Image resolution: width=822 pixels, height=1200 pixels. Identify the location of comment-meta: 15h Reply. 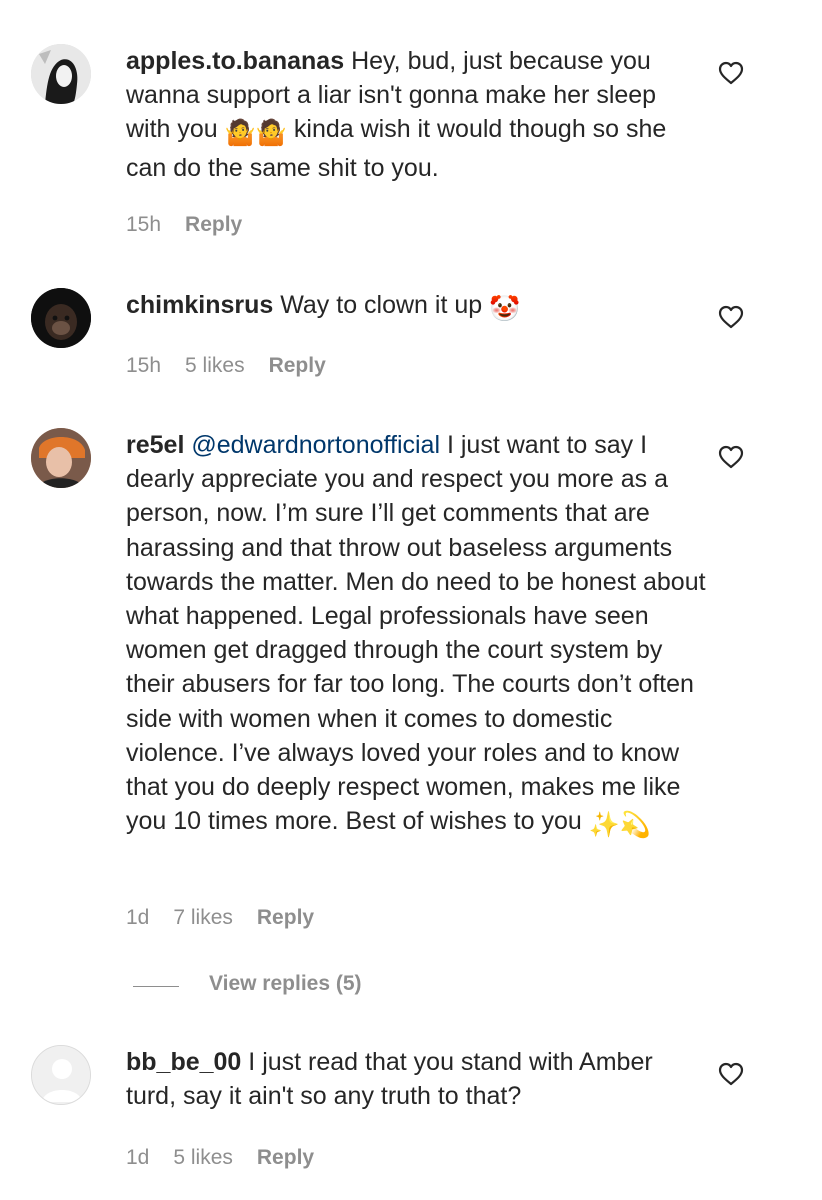
(196, 225).